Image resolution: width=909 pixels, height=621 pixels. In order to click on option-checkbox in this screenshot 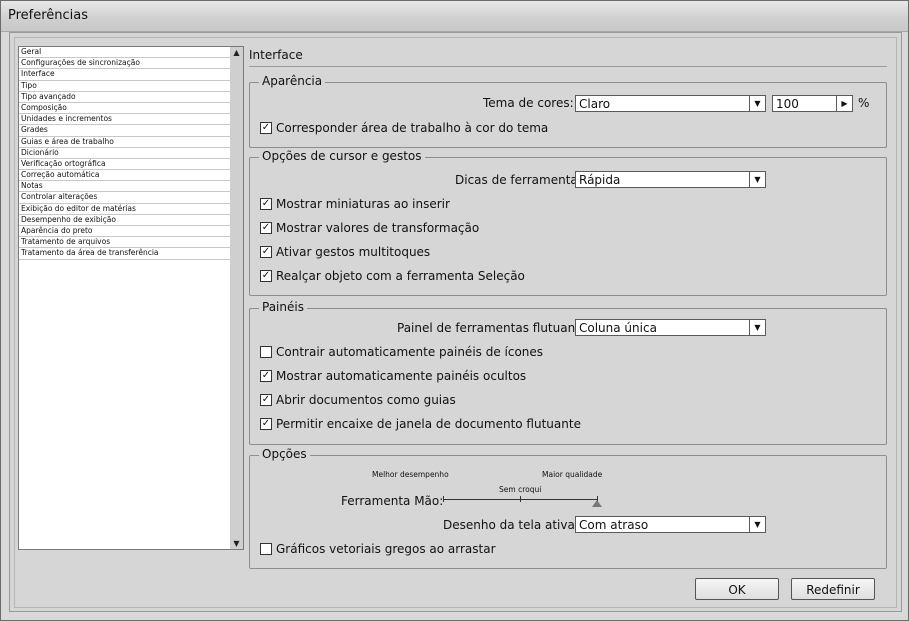, I will do `click(266, 352)`.